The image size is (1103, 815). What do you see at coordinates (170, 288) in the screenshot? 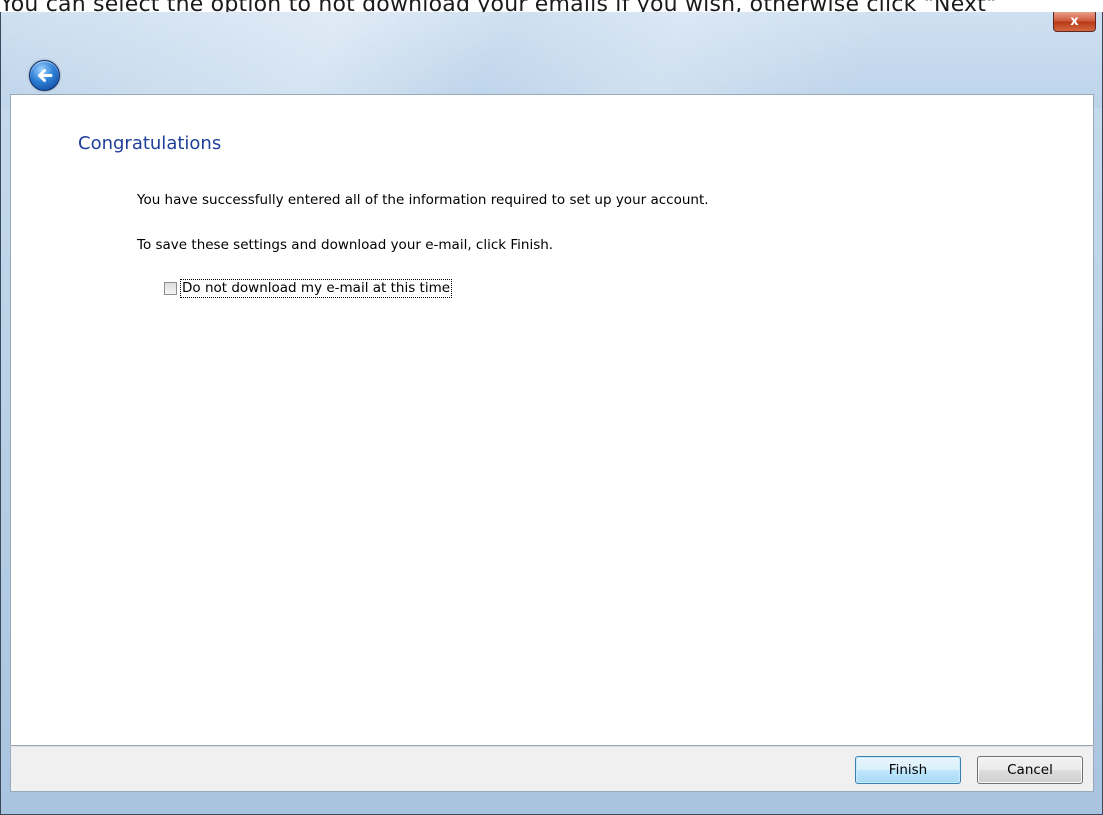
I see `do-not-download-checkbox` at bounding box center [170, 288].